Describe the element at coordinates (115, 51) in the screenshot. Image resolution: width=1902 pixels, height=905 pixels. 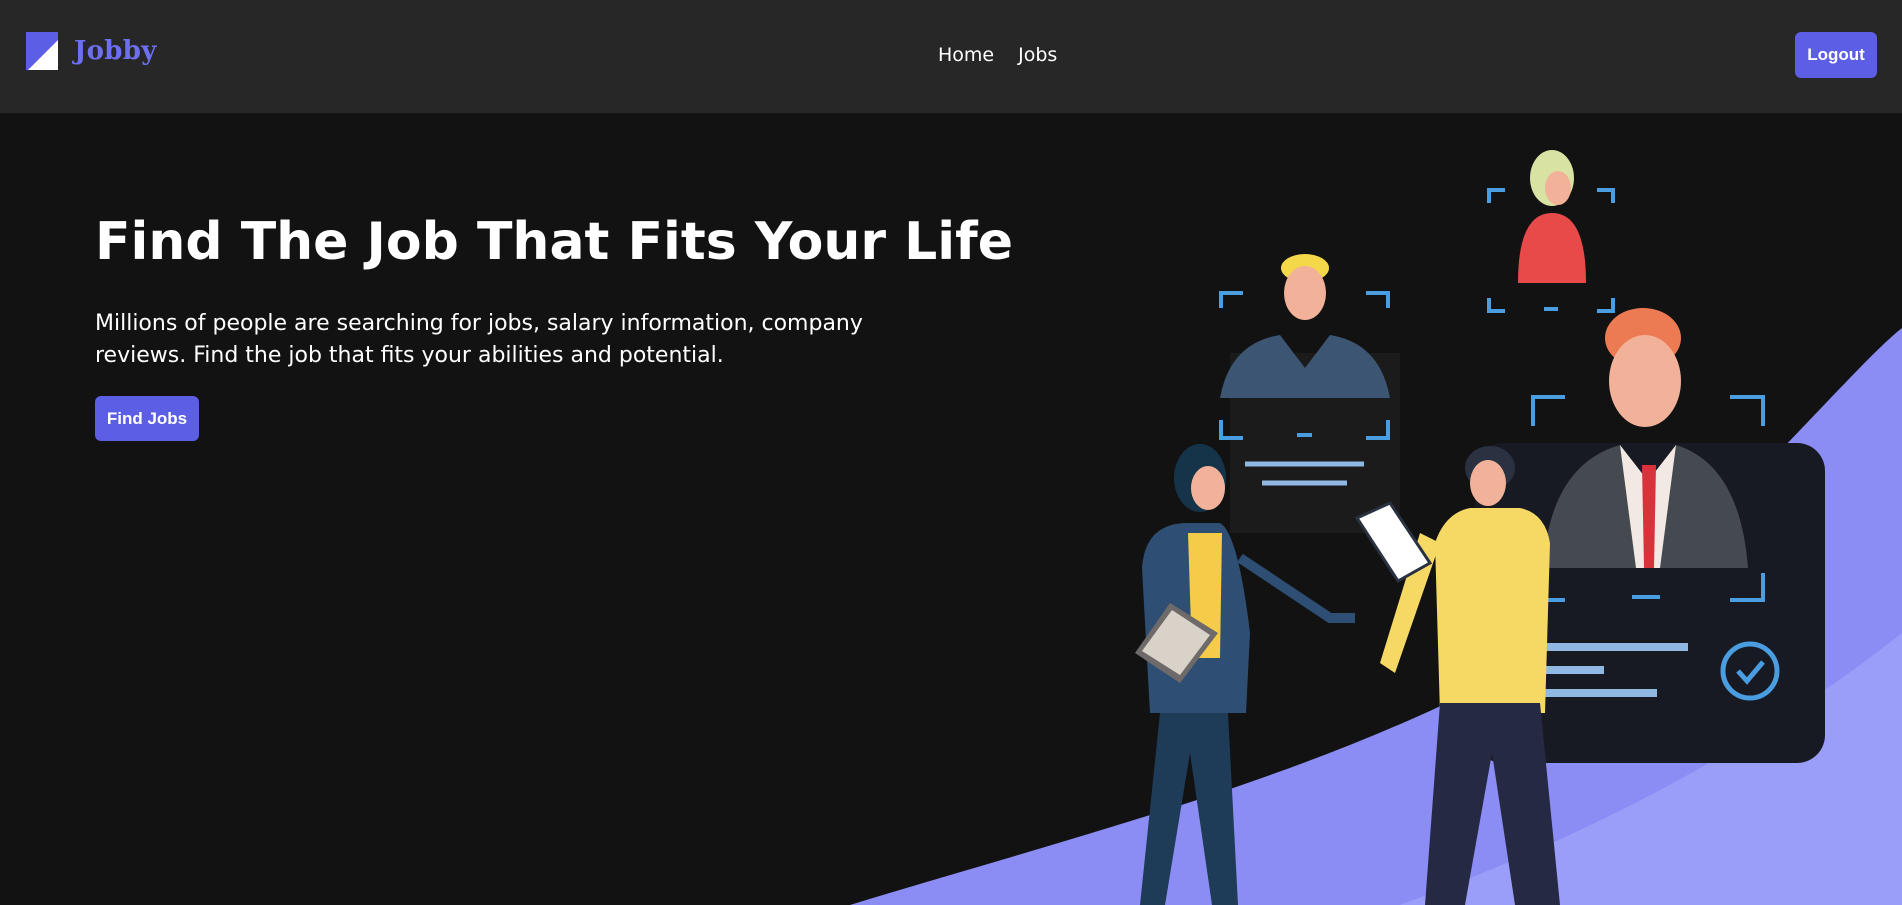
I see `brand-name: Jobby` at that location.